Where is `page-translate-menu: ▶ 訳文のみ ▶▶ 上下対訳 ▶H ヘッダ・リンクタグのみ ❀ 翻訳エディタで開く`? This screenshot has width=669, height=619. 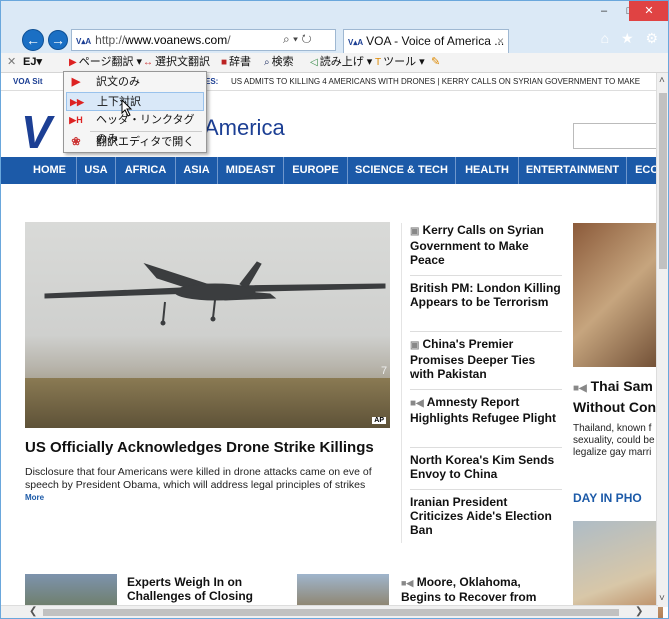 page-translate-menu: ▶ 訳文のみ ▶▶ 上下対訳 ▶H ヘッダ・リンクタグのみ ❀ 翻訳エディタで開く is located at coordinates (135, 112).